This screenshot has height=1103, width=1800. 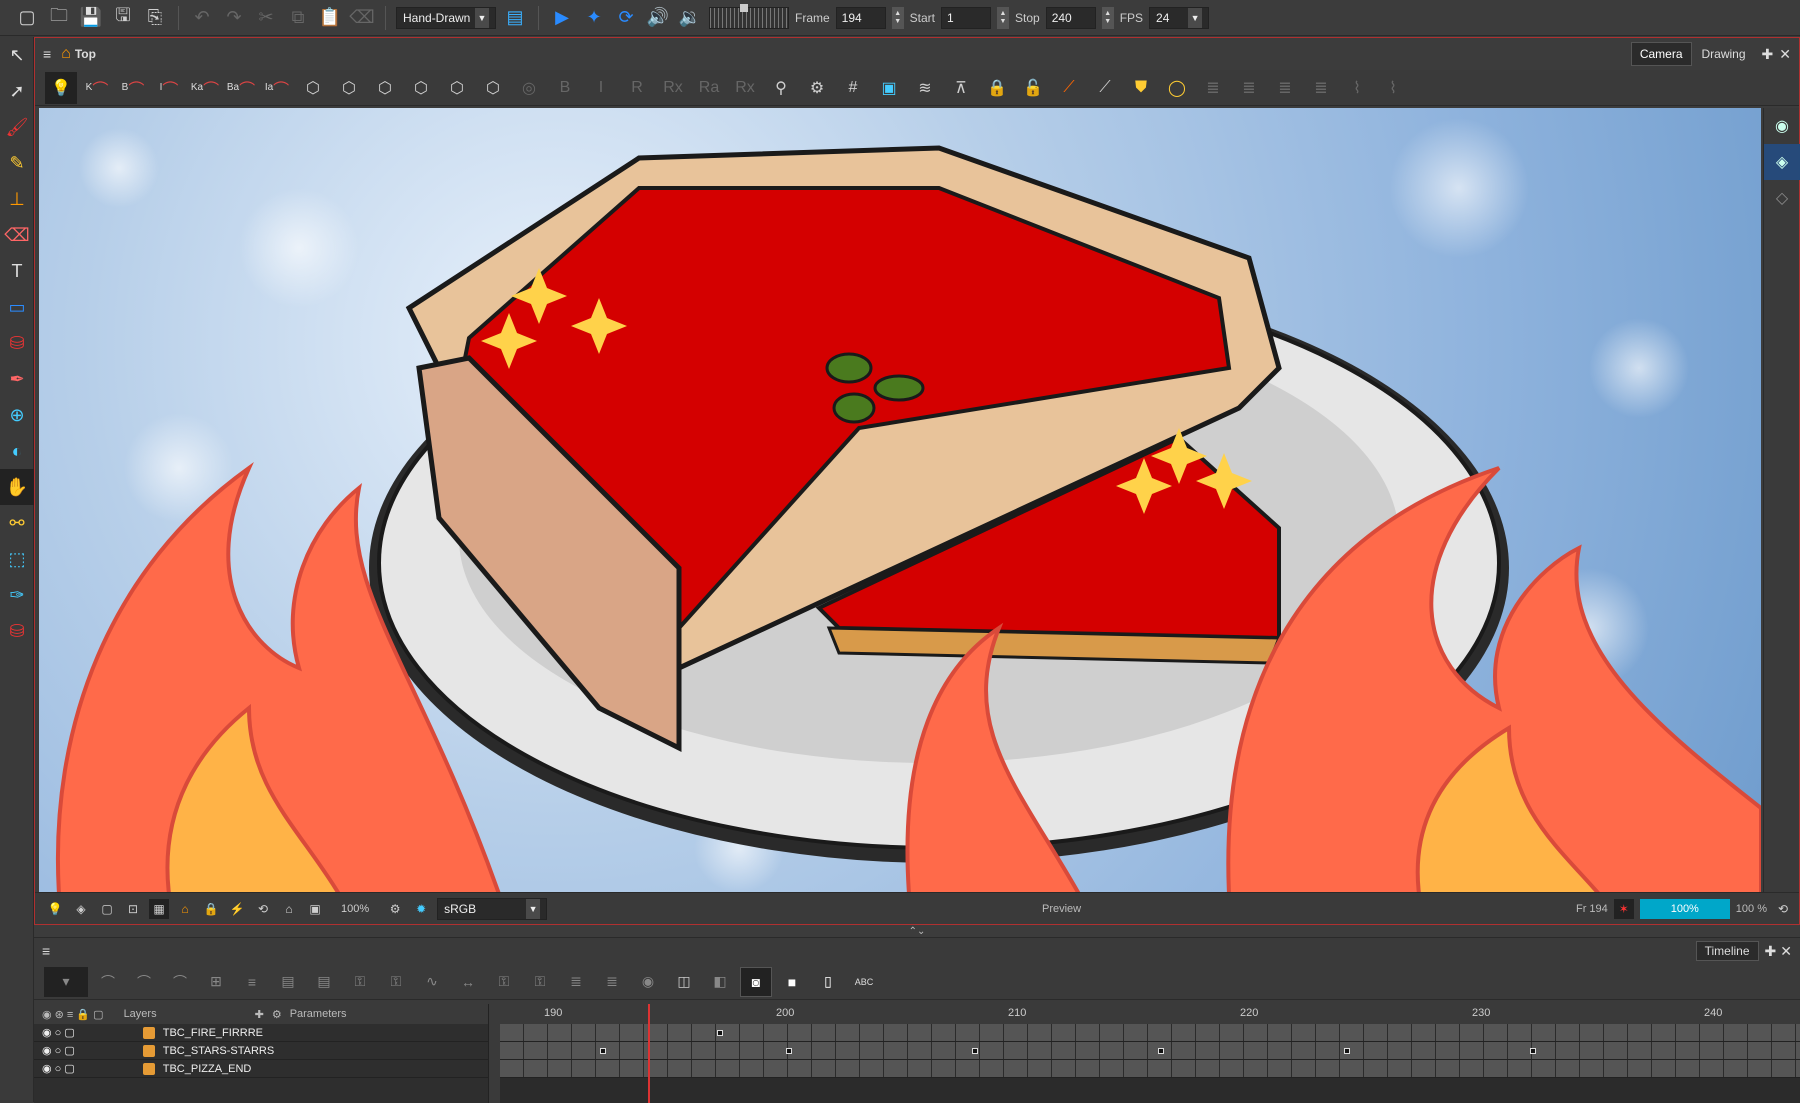 What do you see at coordinates (17, 559) in the screenshot?
I see `transform-tool-icon: ⬚` at bounding box center [17, 559].